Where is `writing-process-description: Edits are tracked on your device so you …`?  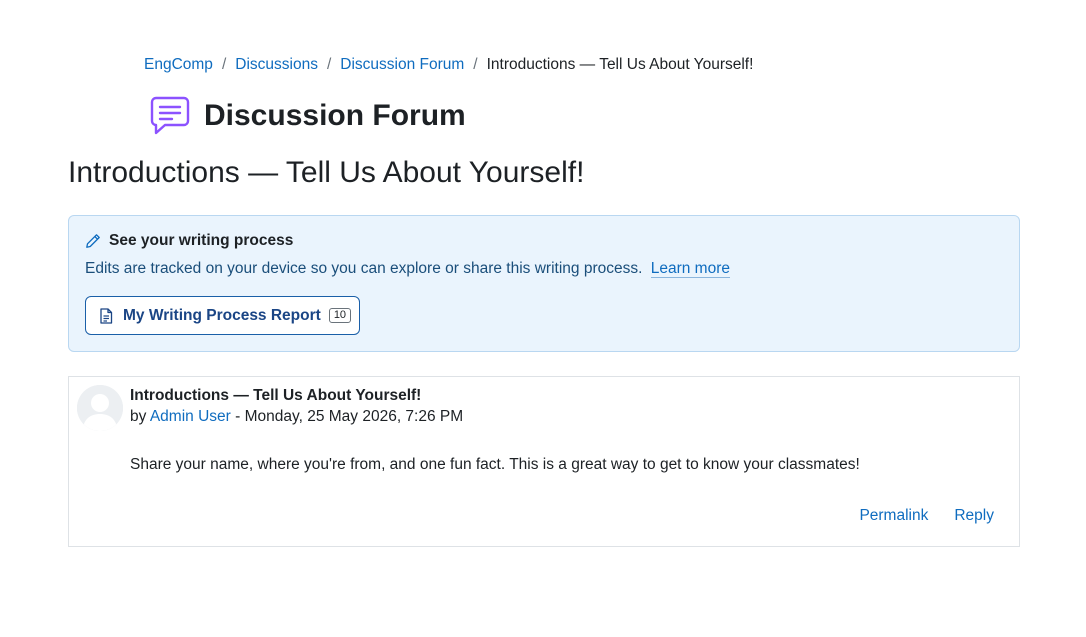 writing-process-description: Edits are tracked on your device so you … is located at coordinates (407, 269).